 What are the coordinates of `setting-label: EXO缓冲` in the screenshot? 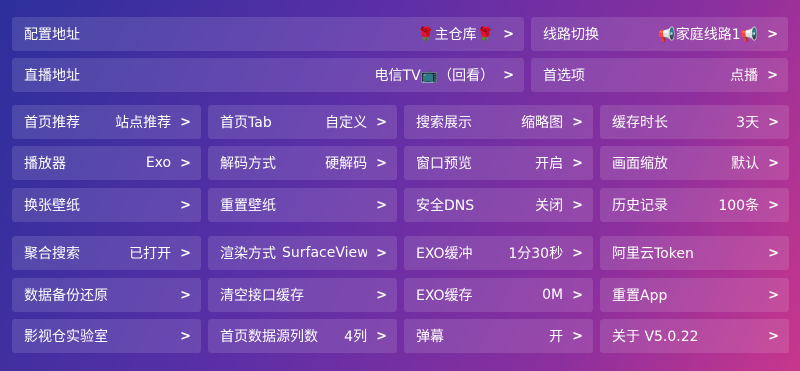 It's located at (444, 254).